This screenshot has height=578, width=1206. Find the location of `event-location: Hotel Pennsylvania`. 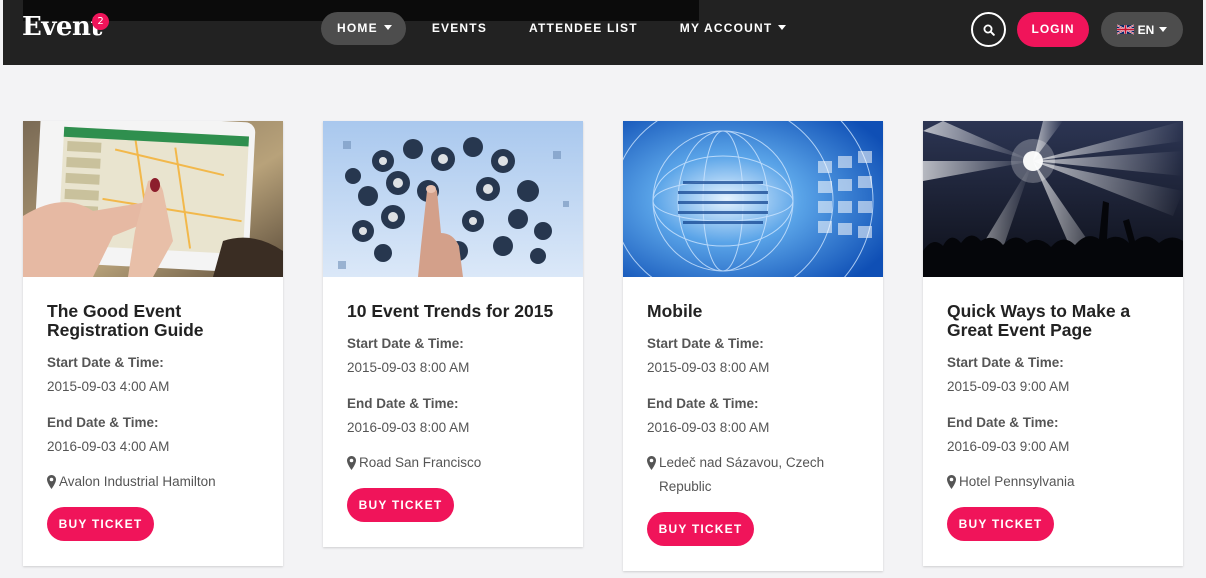

event-location: Hotel Pennsylvania is located at coordinates (1053, 482).